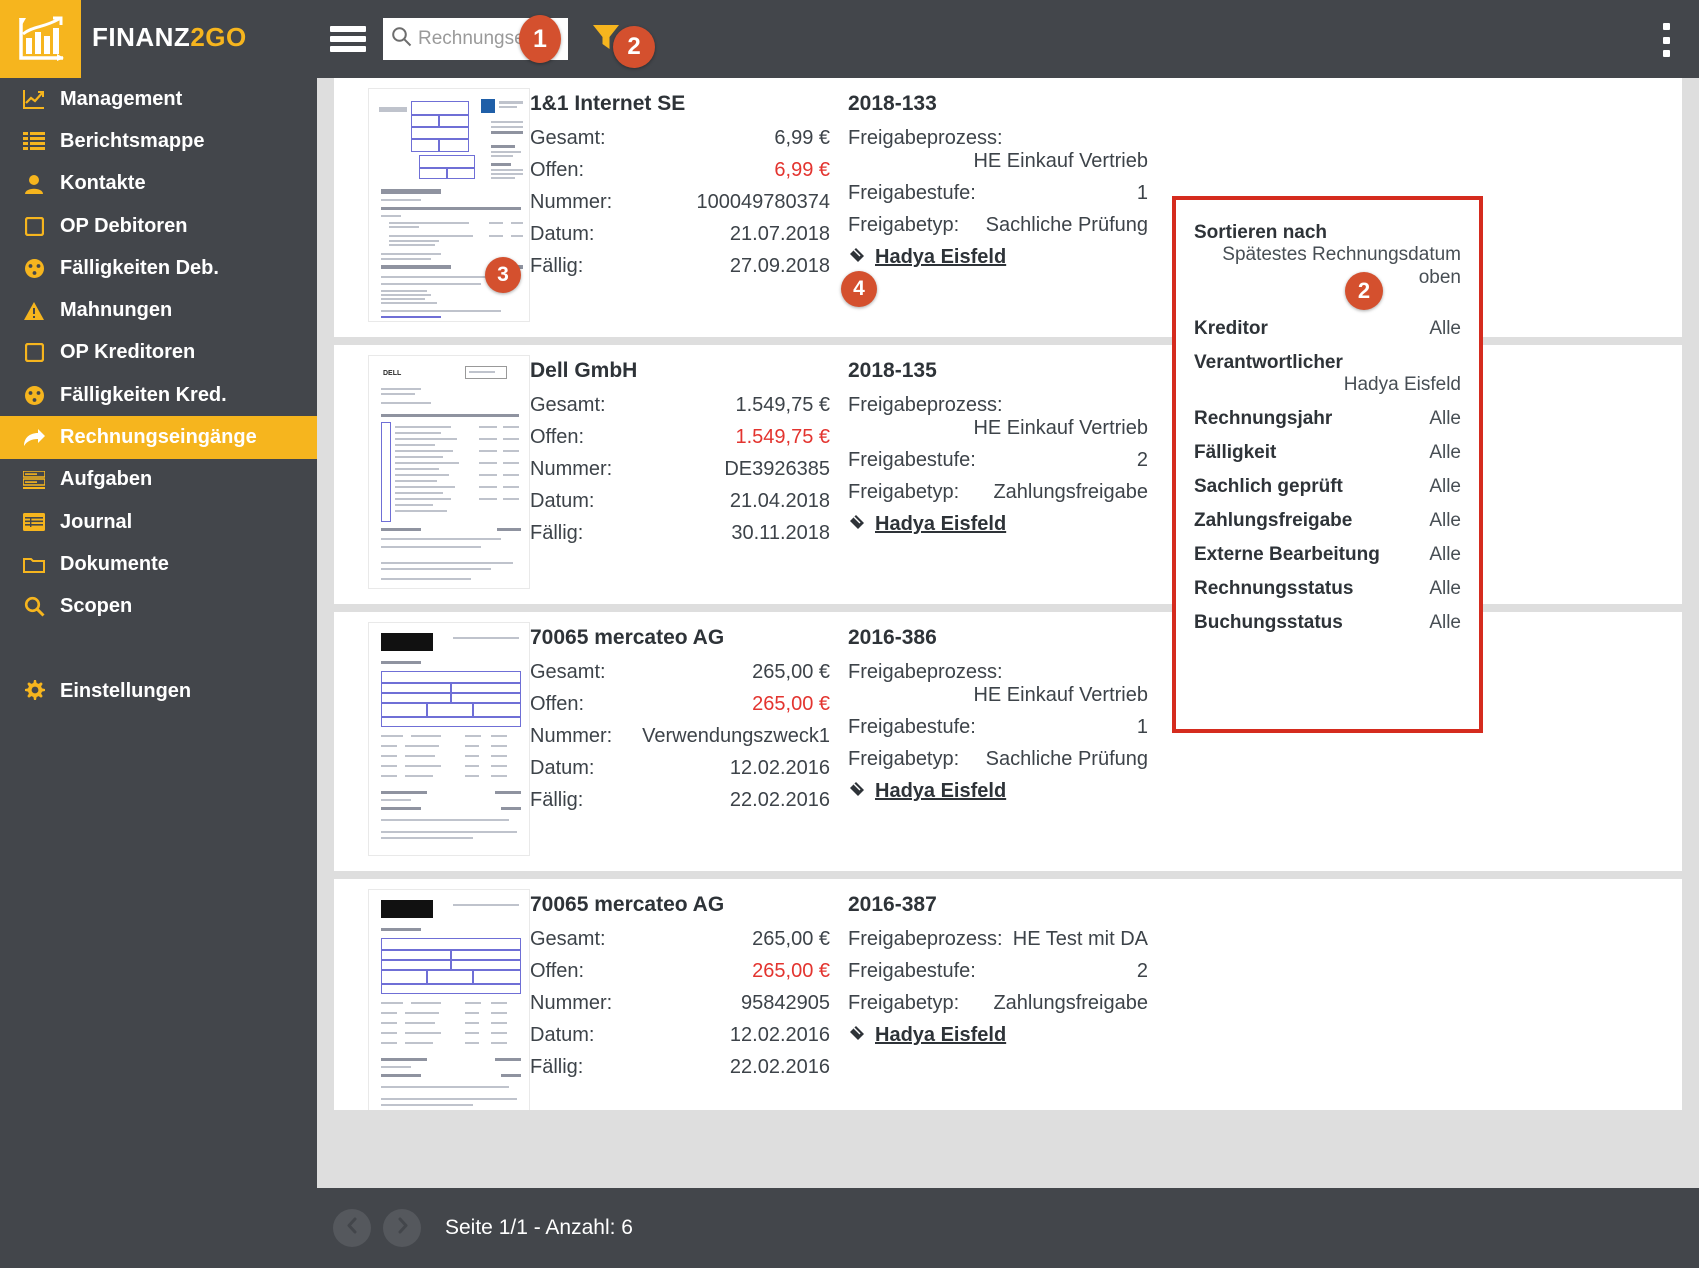 This screenshot has width=1699, height=1268. Describe the element at coordinates (34, 99) in the screenshot. I see `line-chart-icon` at that location.